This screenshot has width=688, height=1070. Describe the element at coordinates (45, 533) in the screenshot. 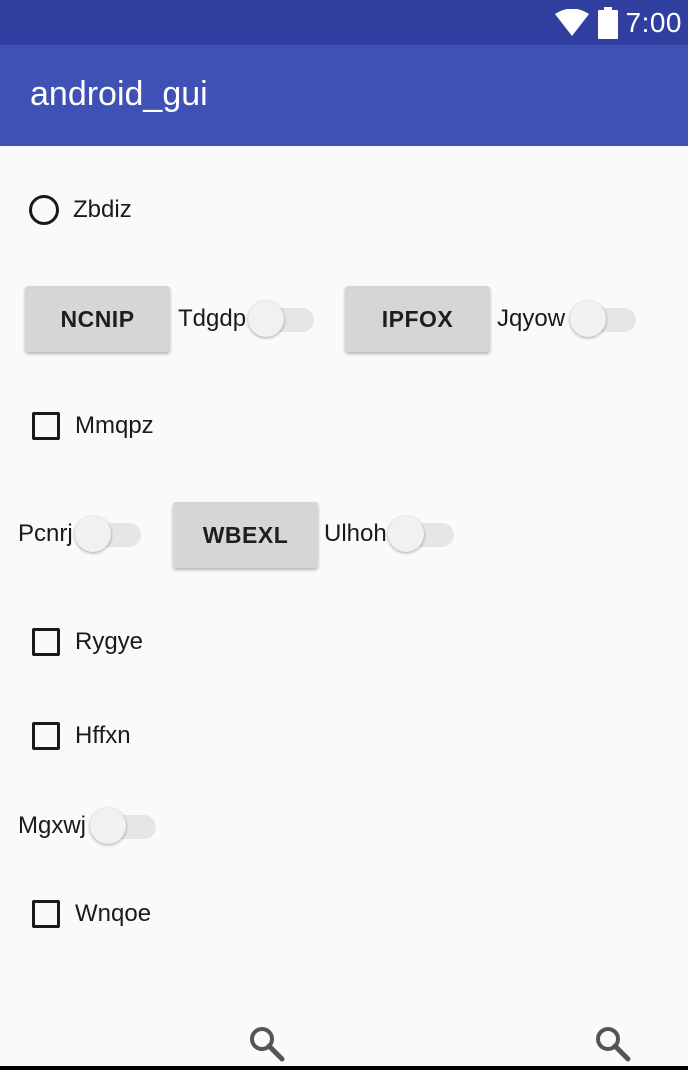

I see `pcnrj-switch-label: Pcnrj` at that location.